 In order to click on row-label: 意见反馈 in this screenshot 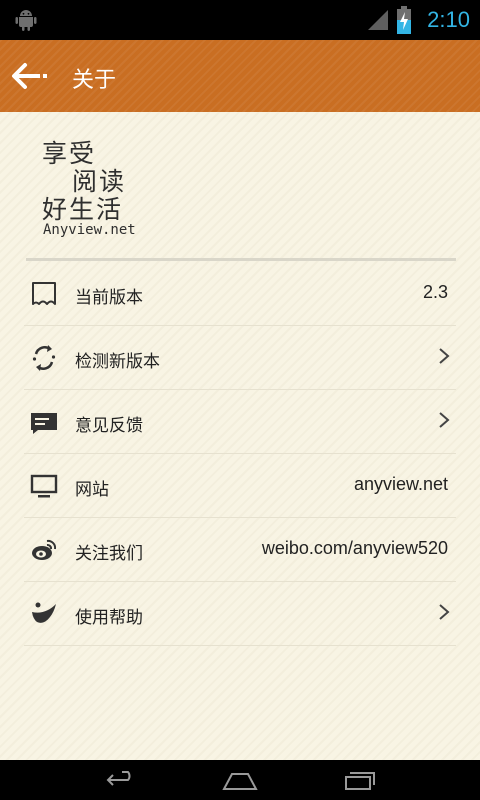, I will do `click(109, 426)`.